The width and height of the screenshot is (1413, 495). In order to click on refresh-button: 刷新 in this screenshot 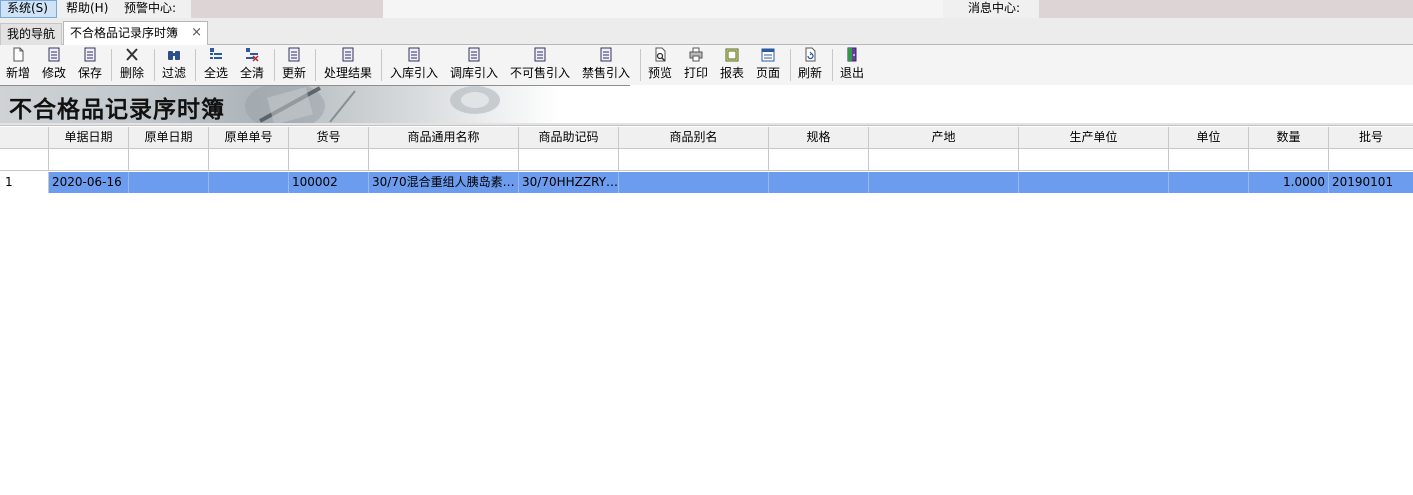, I will do `click(810, 65)`.